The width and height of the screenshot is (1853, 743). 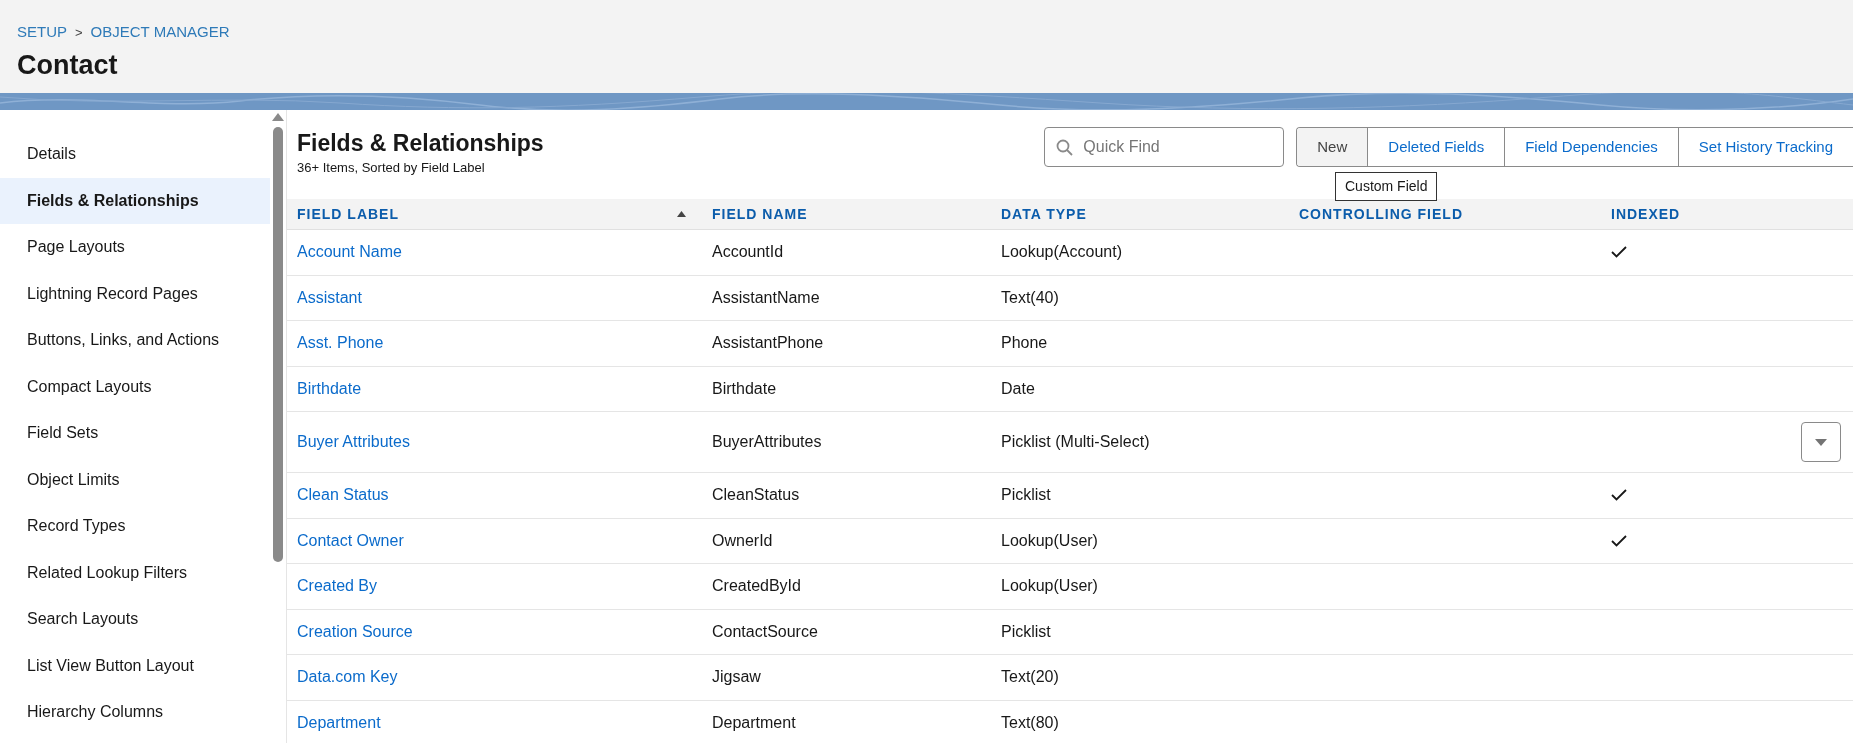 What do you see at coordinates (329, 297) in the screenshot?
I see `field-label-link: Assistant` at bounding box center [329, 297].